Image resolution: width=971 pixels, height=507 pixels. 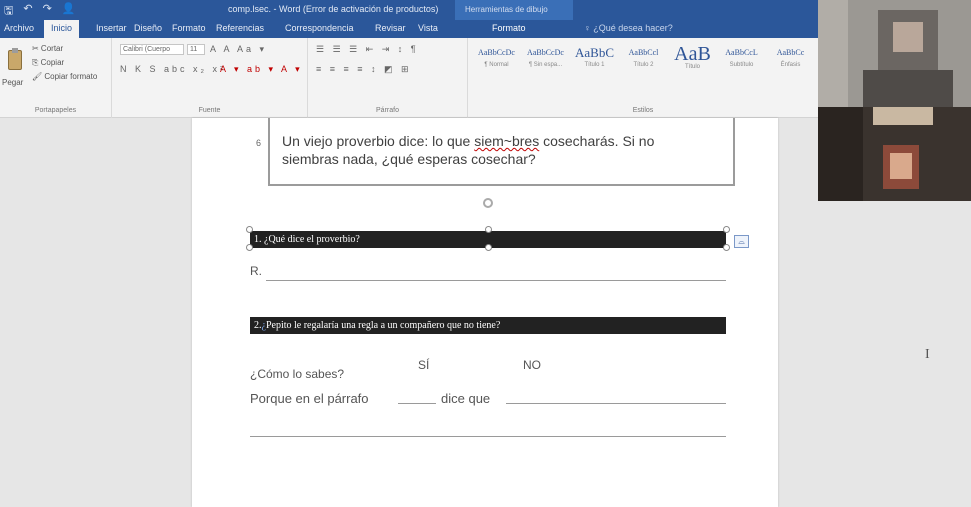 I want to click on tab-referencias: Referencias, so click(x=240, y=28).